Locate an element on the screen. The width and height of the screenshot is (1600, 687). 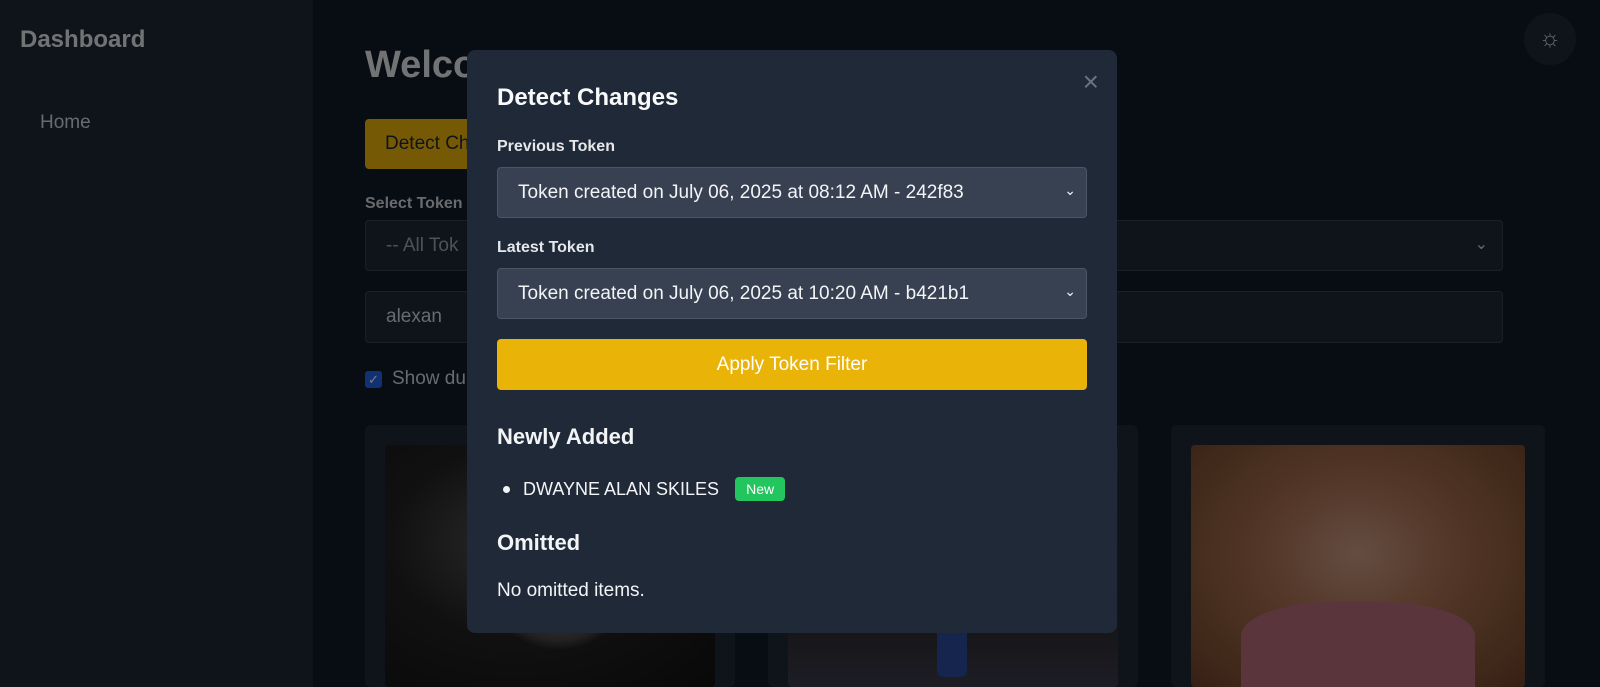
modal-title: Detect Changes is located at coordinates (588, 97).